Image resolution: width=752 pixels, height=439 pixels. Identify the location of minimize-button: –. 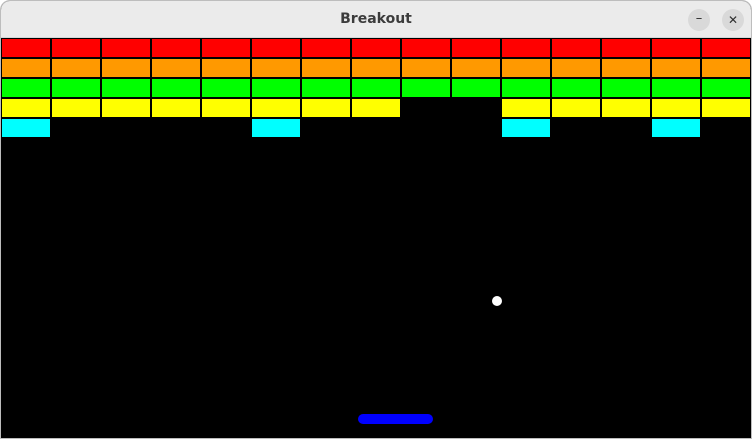
(699, 20).